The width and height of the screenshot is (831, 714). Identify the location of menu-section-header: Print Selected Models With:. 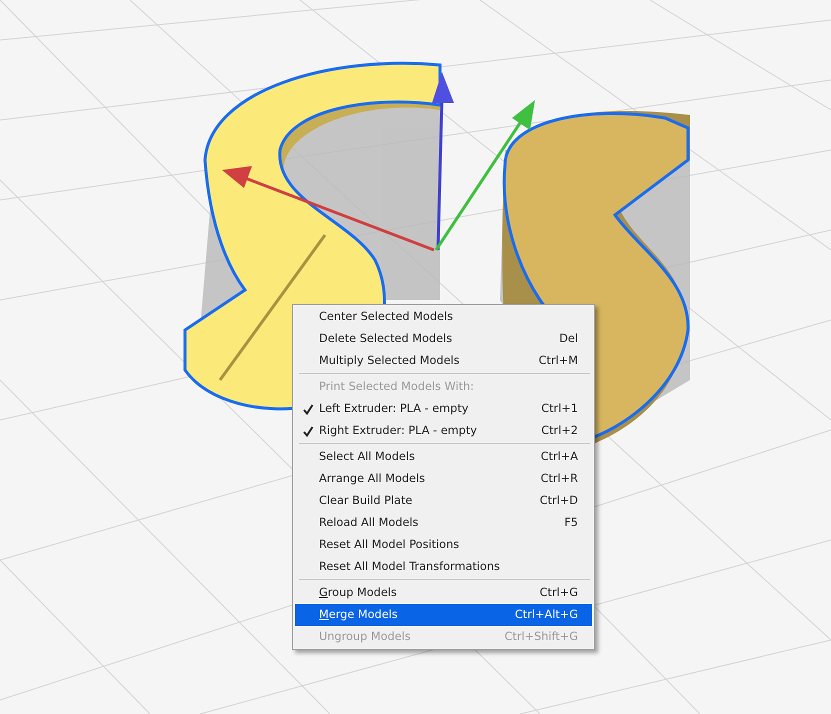
(396, 386).